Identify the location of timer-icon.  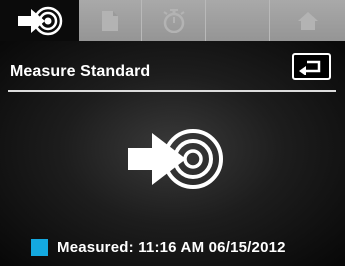
(173, 20).